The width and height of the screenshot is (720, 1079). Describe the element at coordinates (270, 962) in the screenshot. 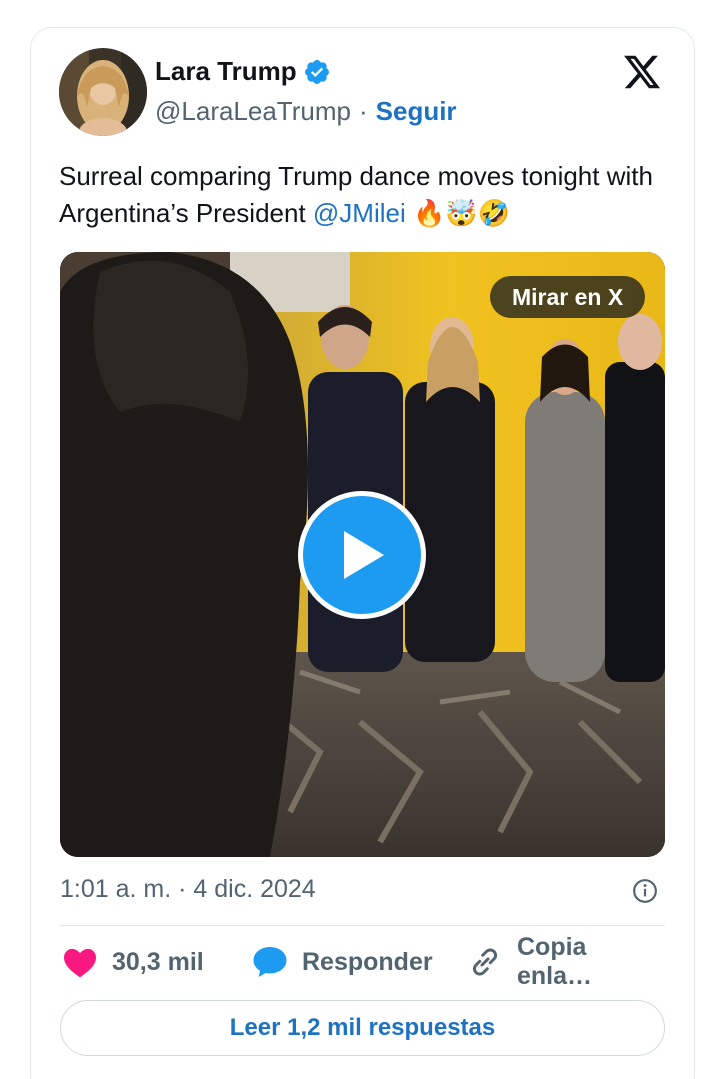

I see `reply-bubble-icon` at that location.